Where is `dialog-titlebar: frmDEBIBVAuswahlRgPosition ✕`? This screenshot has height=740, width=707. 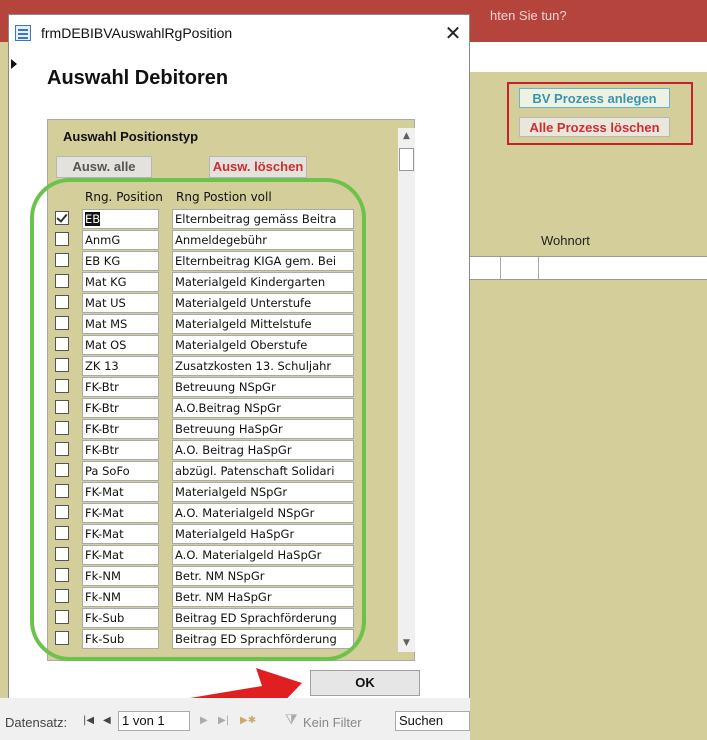 dialog-titlebar: frmDEBIBVAuswahlRgPosition ✕ is located at coordinates (239, 34).